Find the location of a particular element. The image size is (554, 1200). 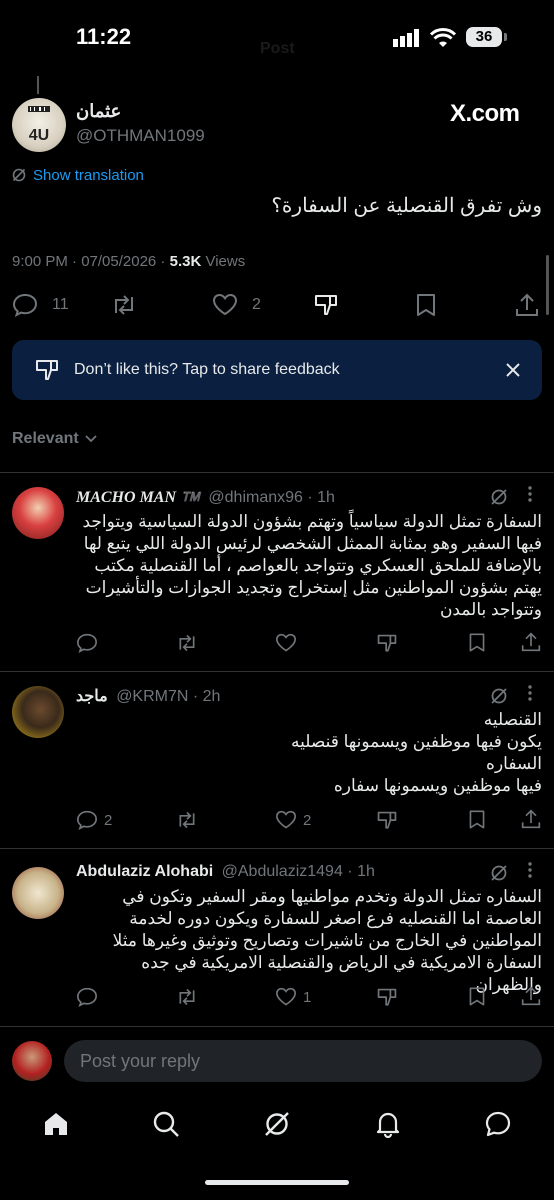

reply-handle: @dhimanx96 · 1h is located at coordinates (271, 497).